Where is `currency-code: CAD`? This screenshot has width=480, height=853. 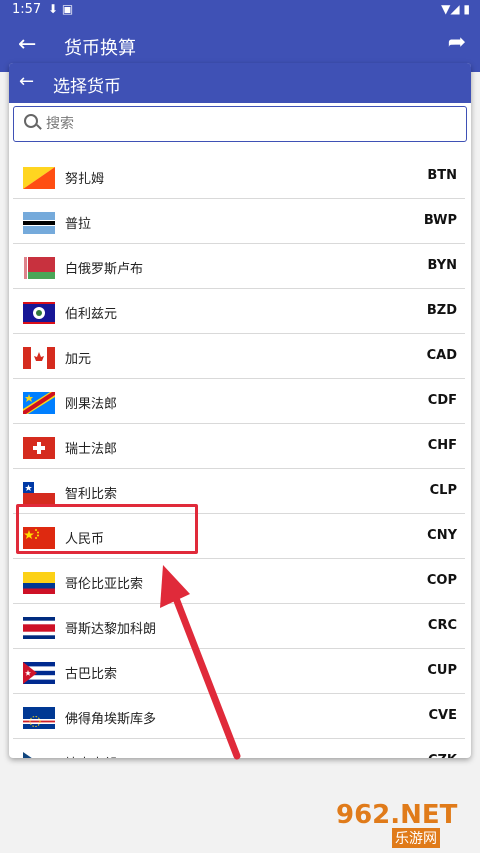
currency-code: CAD is located at coordinates (441, 355).